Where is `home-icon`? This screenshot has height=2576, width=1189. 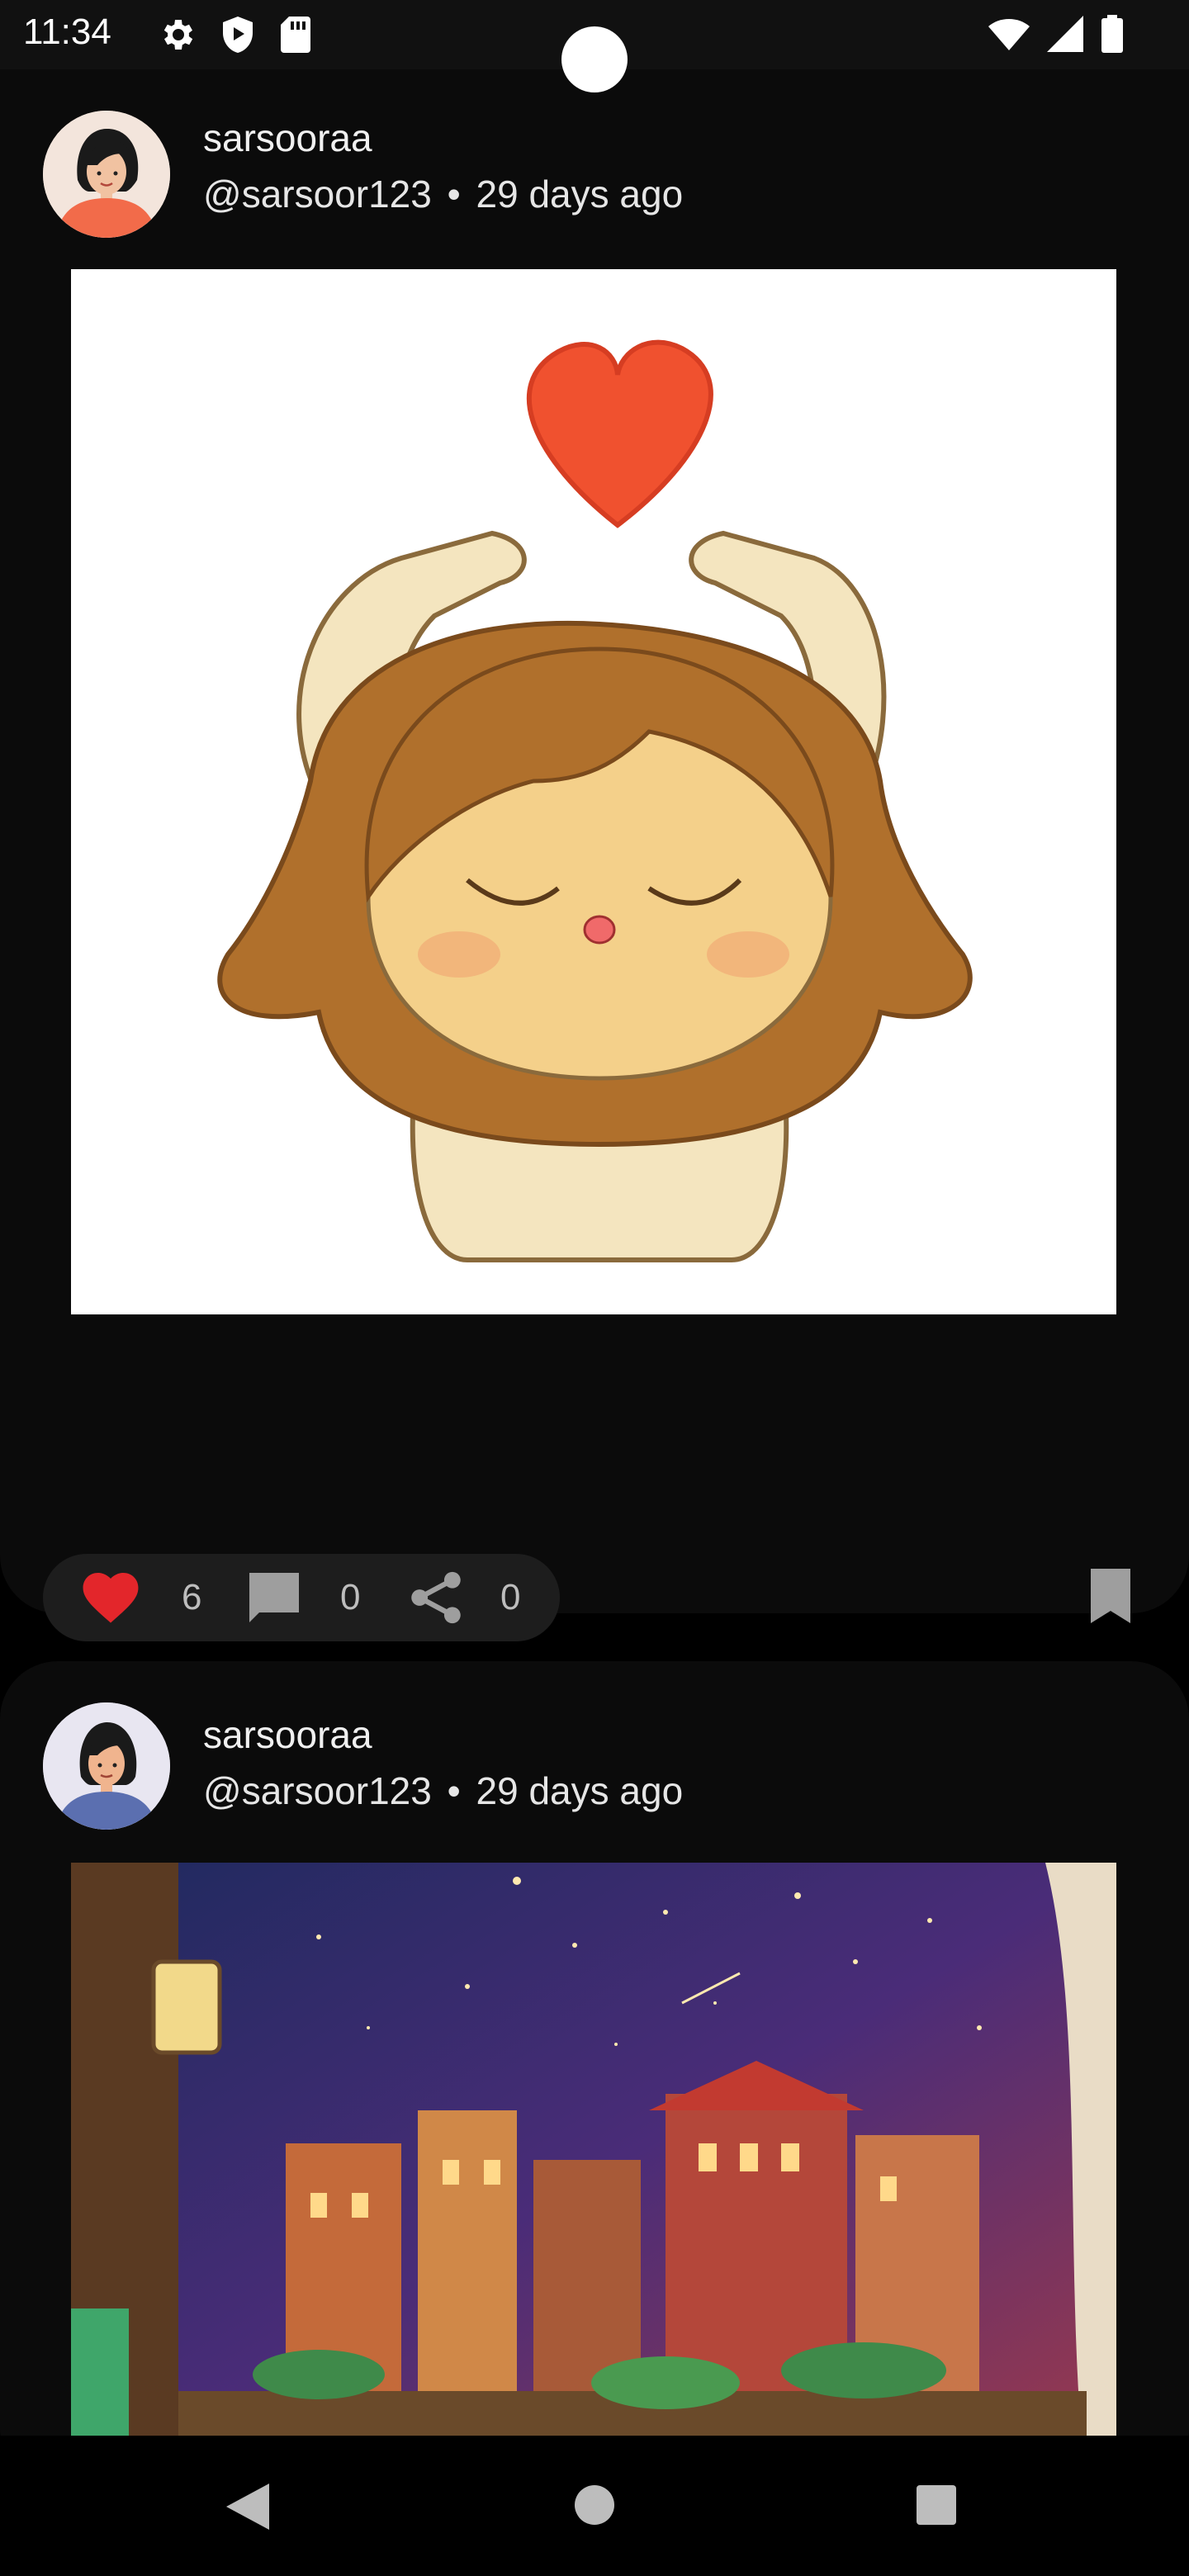
home-icon is located at coordinates (594, 2505).